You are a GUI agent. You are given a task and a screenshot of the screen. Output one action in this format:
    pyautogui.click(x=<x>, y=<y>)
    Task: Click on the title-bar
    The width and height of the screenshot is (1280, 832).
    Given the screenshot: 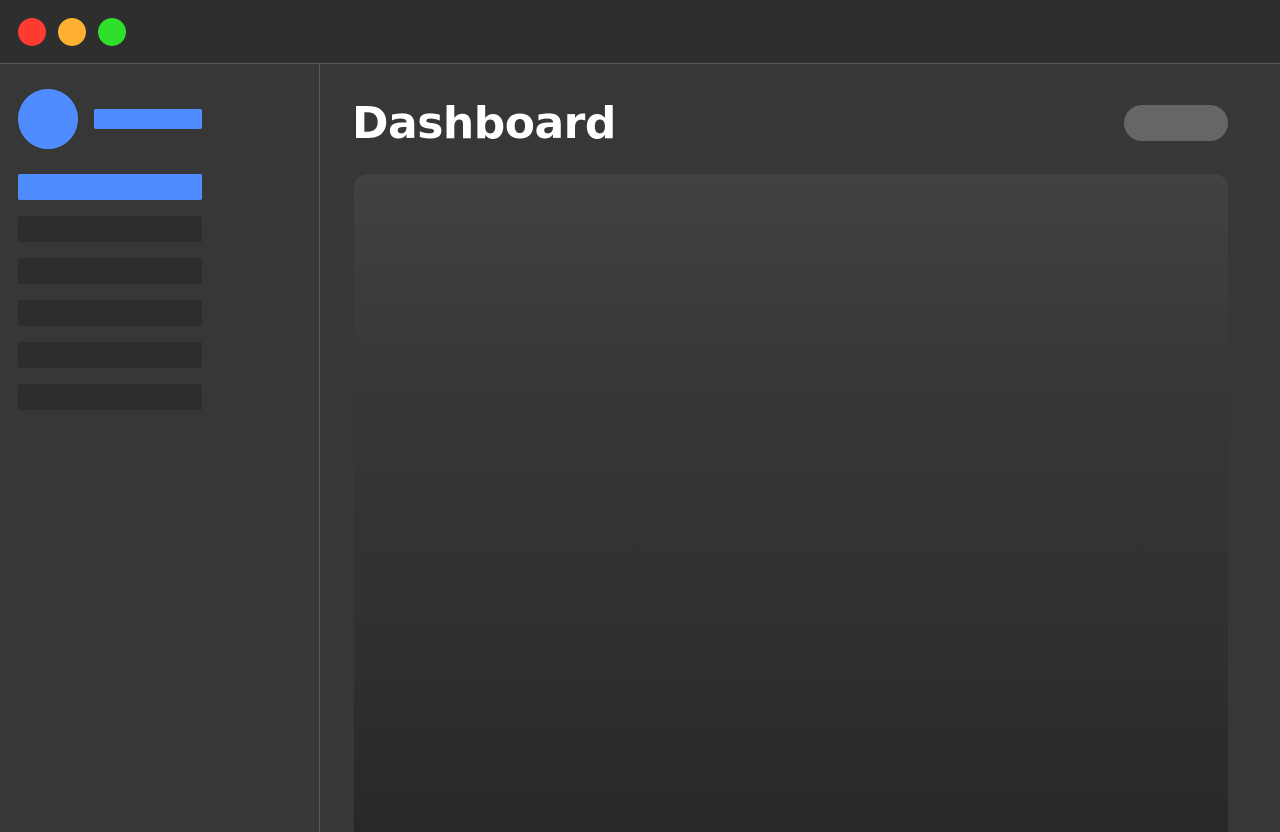 What is the action you would take?
    pyautogui.click(x=640, y=32)
    